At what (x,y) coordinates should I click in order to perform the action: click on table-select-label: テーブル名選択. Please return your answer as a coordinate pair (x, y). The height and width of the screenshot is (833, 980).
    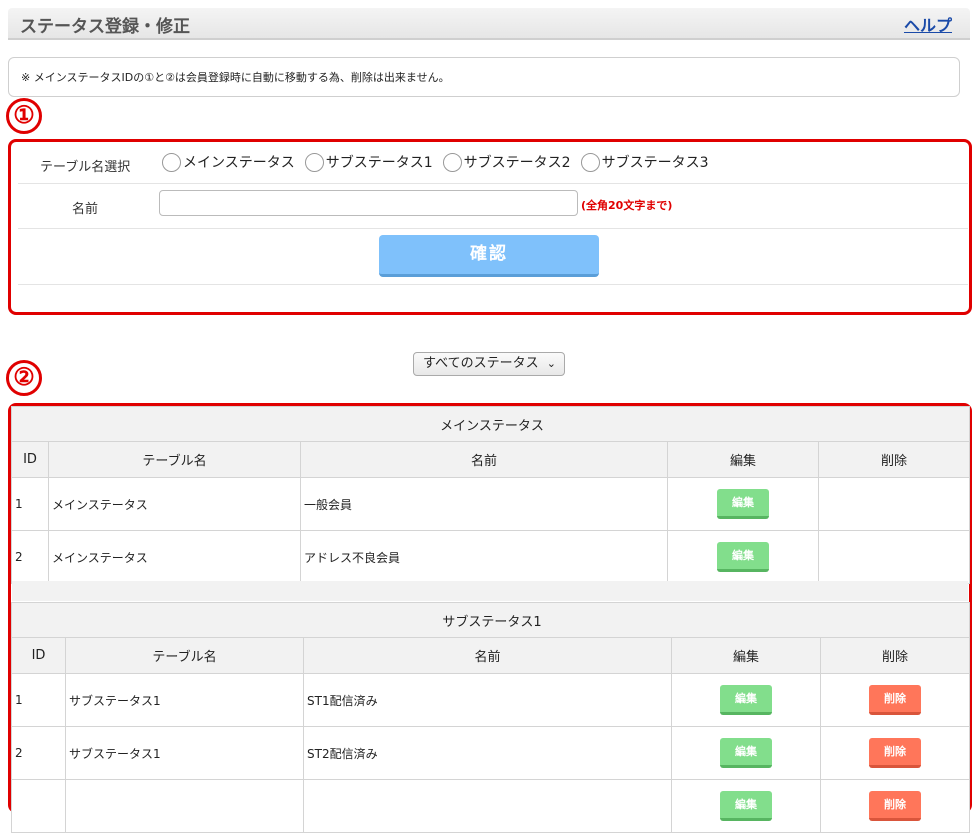
    Looking at the image, I should click on (85, 167).